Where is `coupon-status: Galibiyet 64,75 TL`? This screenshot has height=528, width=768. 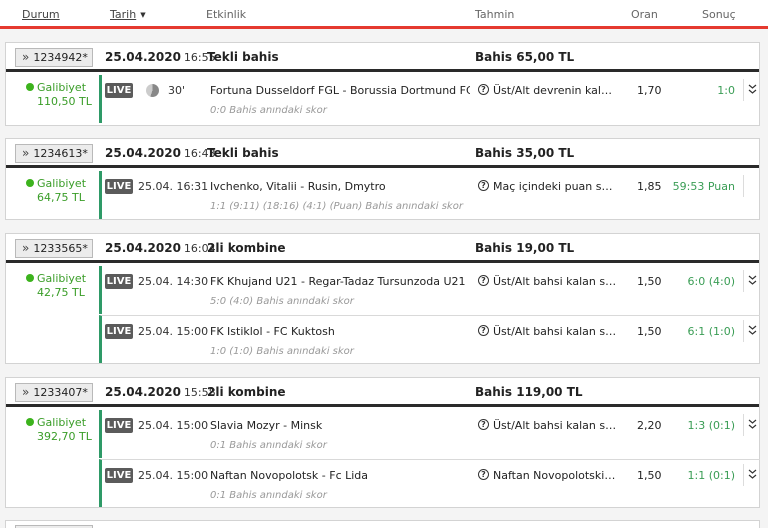
coupon-status: Galibiyet 64,75 TL is located at coordinates (66, 191).